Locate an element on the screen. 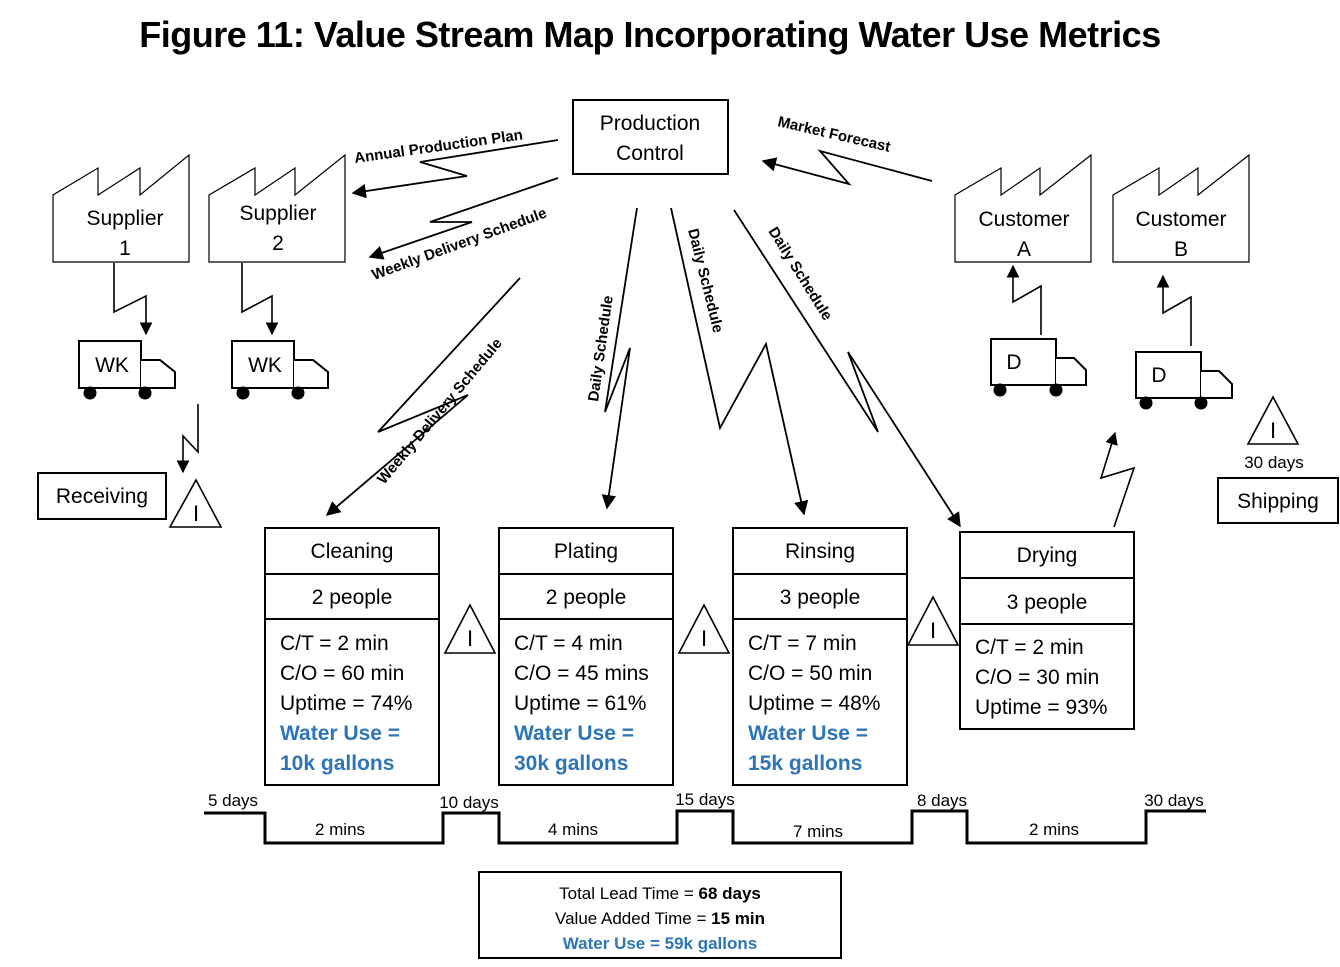 The height and width of the screenshot is (967, 1340). supplier-1-factory-icon: Supplier 1 is located at coordinates (121, 208).